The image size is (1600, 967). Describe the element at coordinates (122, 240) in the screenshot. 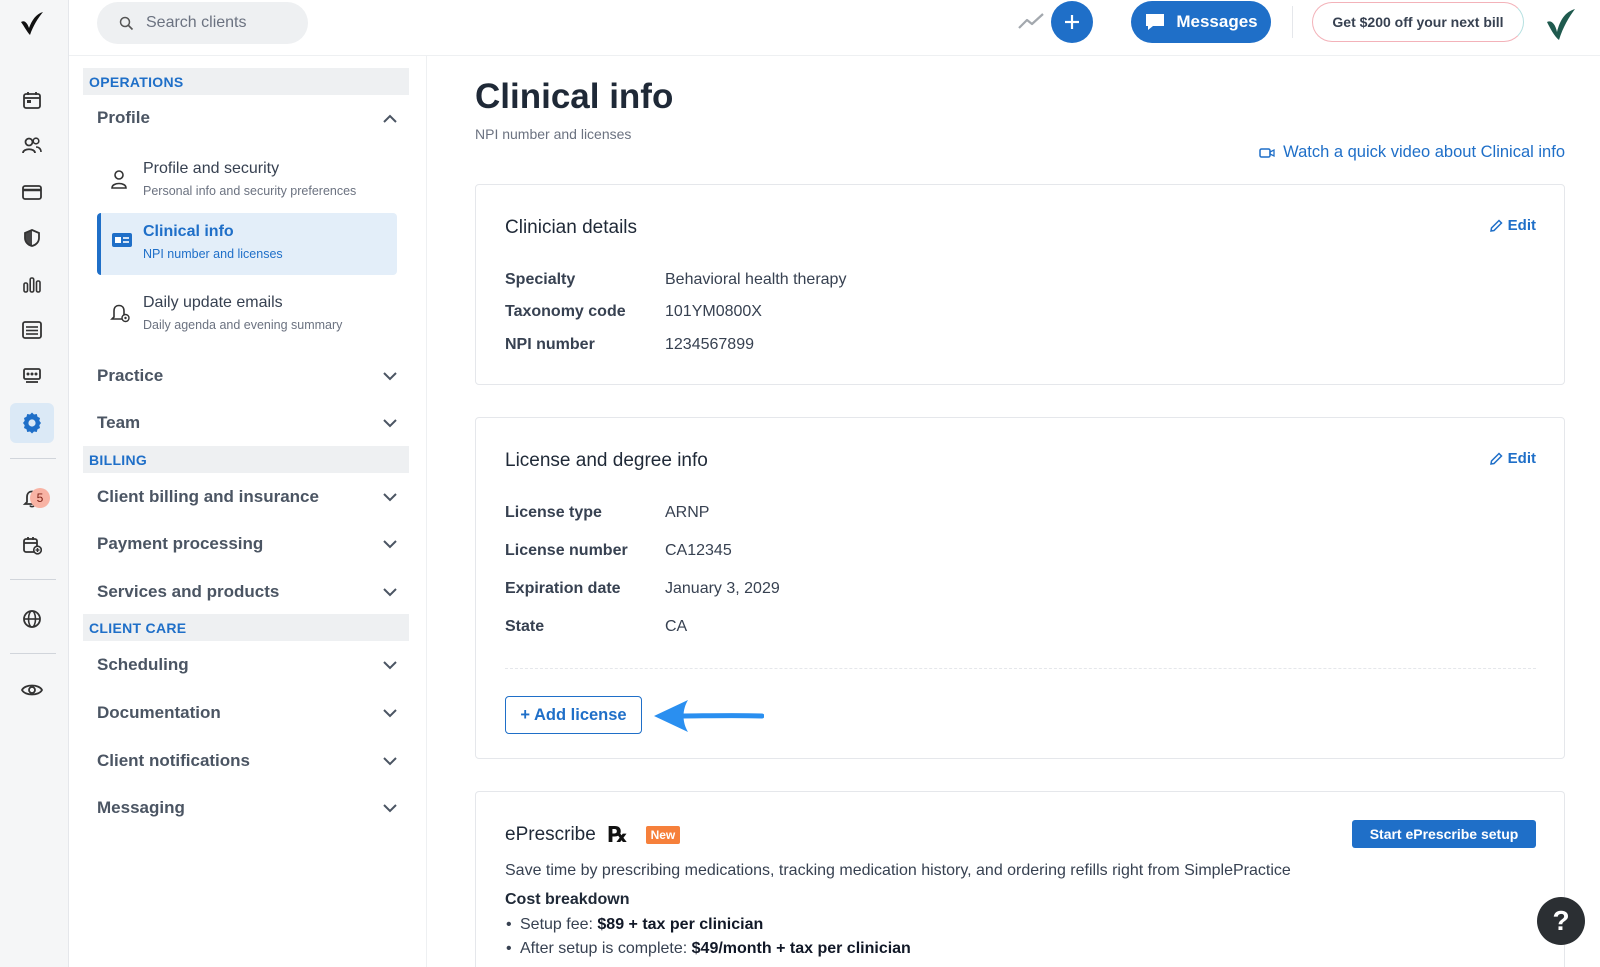

I see `id-card-icon` at that location.